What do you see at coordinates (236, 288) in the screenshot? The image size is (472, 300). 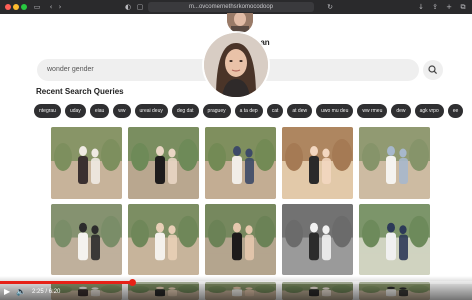 I see `video-controls` at bounding box center [236, 288].